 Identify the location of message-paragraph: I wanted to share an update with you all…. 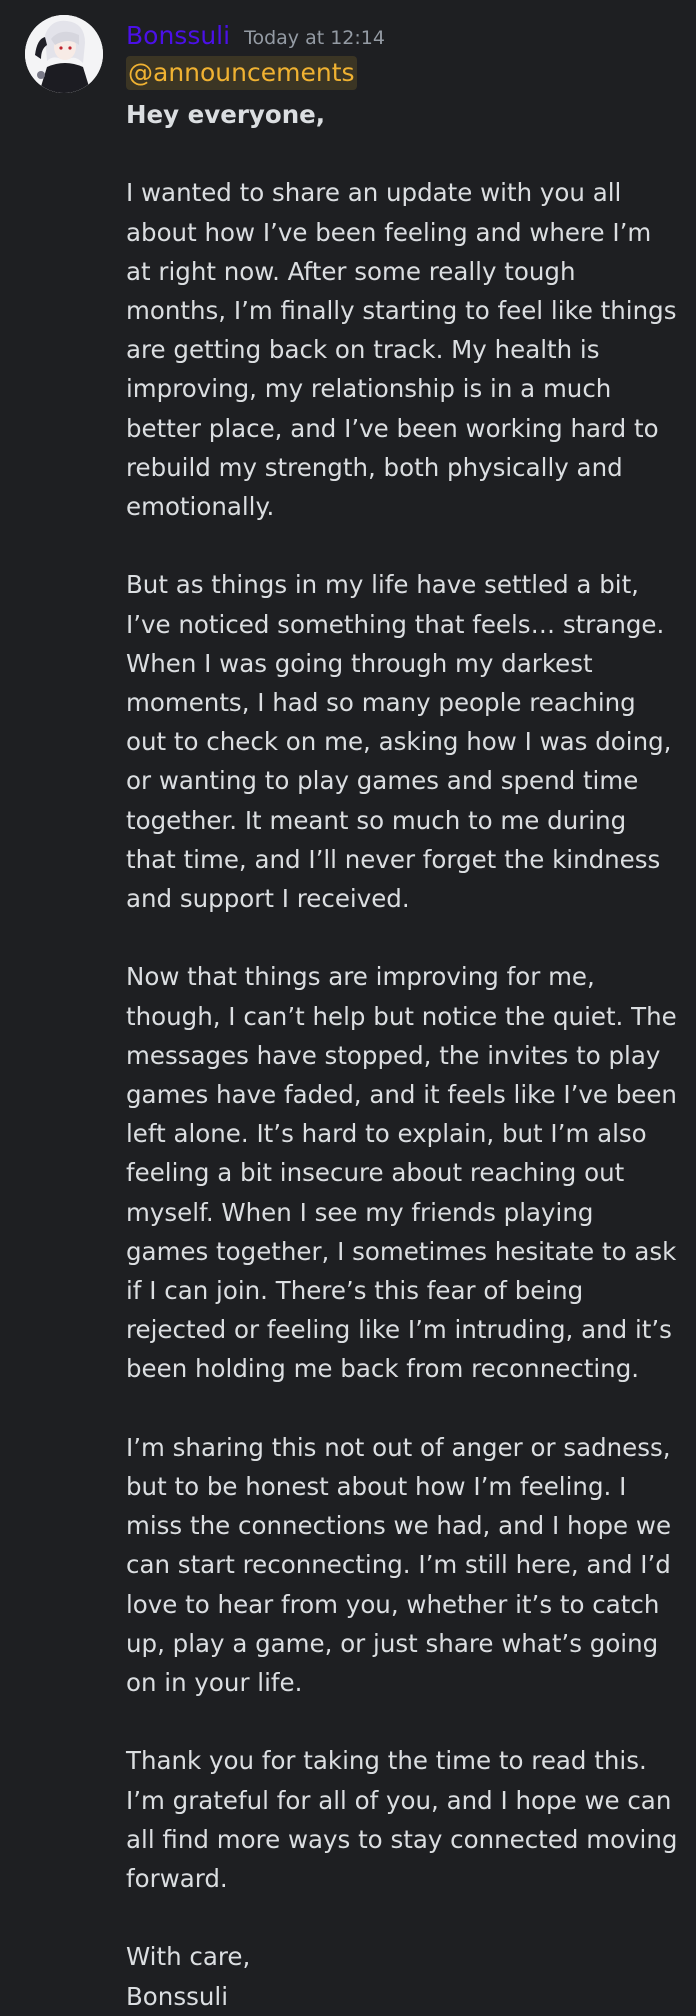
(401, 350).